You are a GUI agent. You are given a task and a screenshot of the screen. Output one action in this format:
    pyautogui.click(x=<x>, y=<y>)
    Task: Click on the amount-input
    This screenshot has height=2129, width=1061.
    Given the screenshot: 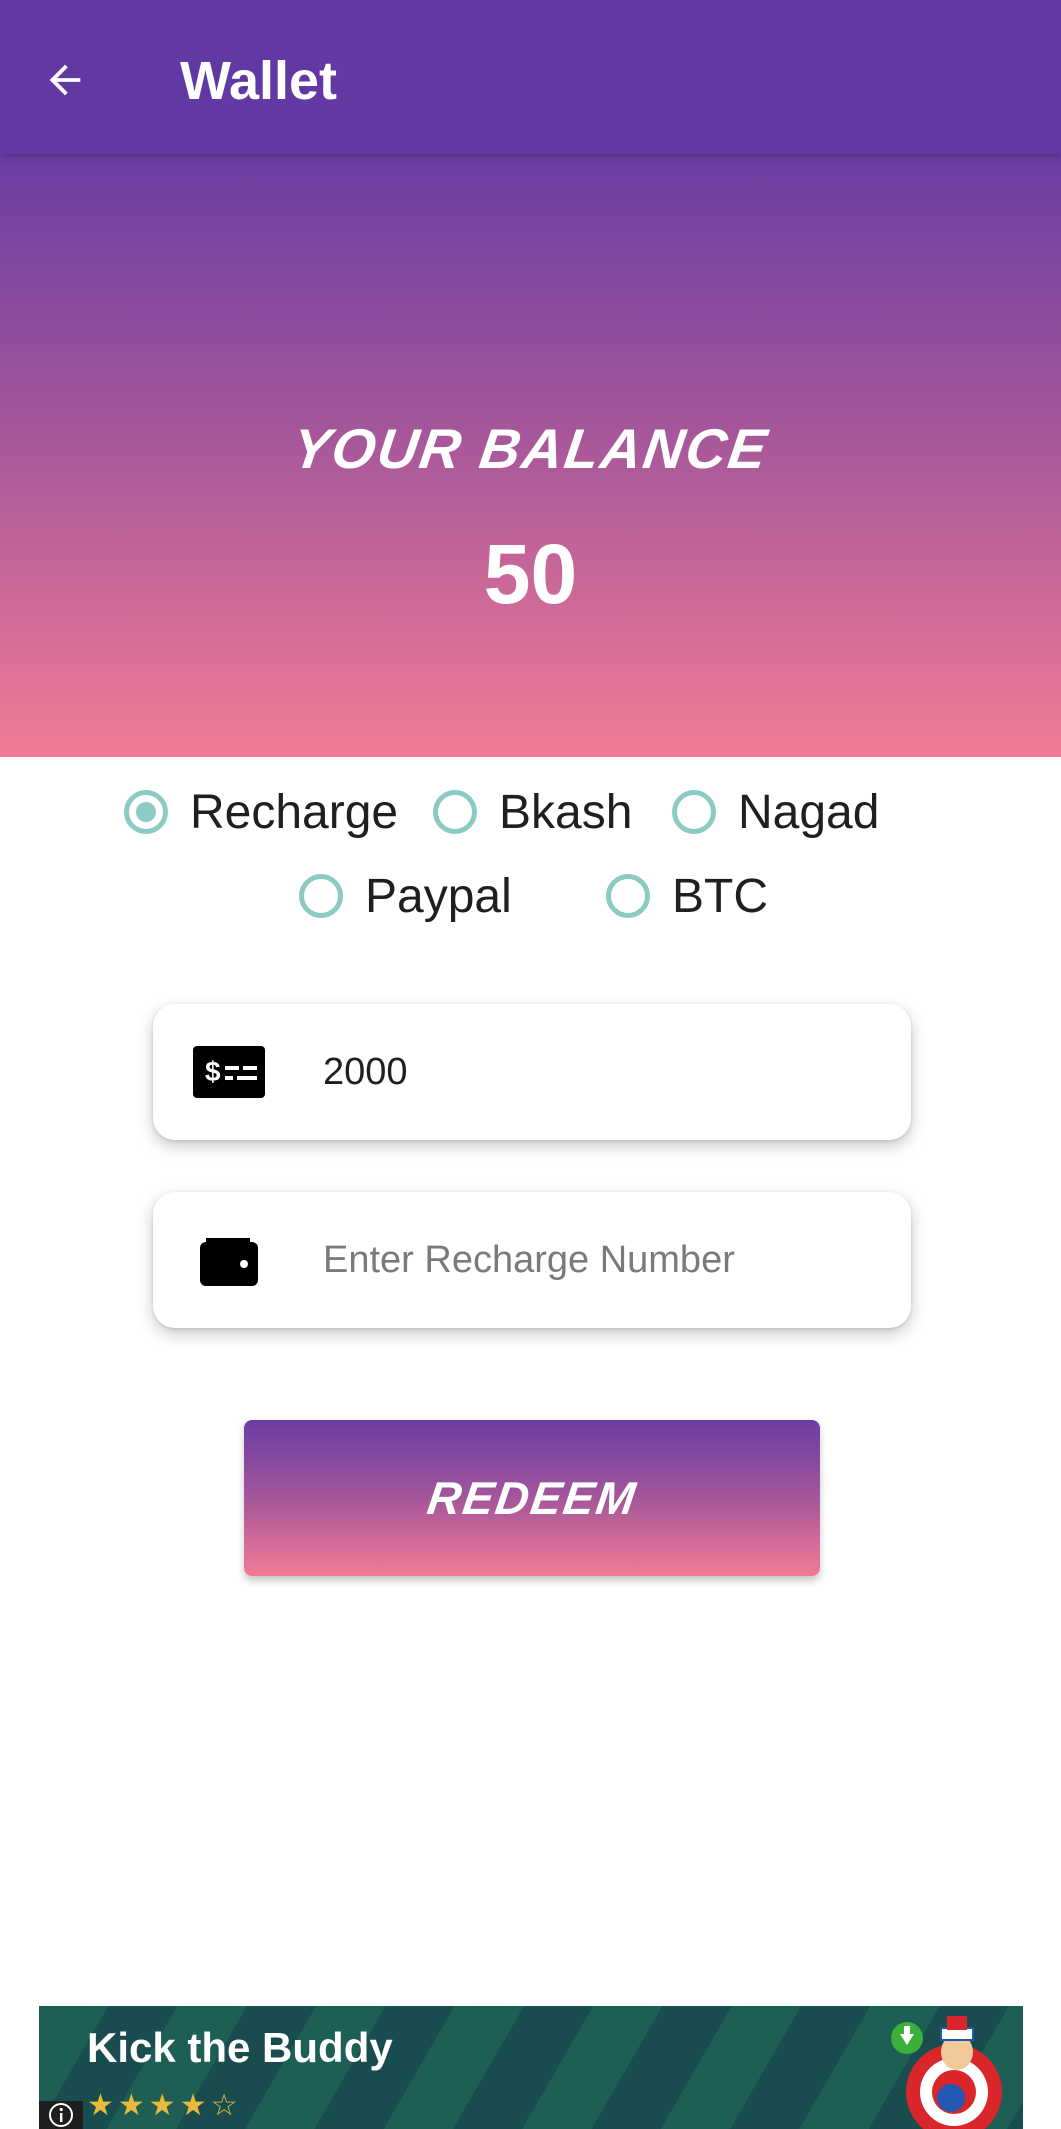 What is the action you would take?
    pyautogui.click(x=593, y=1072)
    